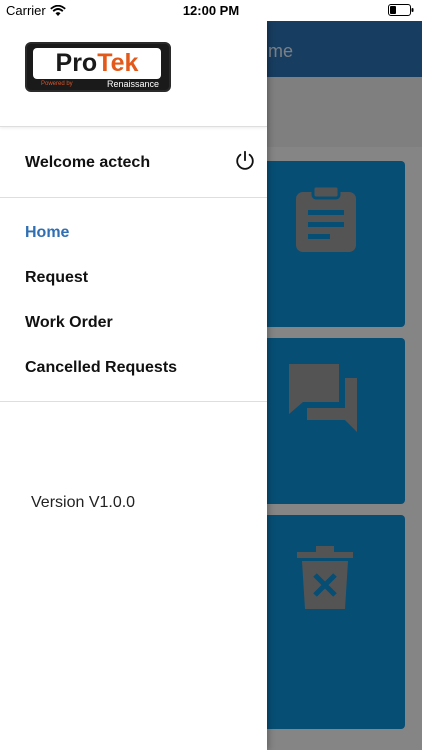 This screenshot has height=750, width=422. Describe the element at coordinates (88, 162) in the screenshot. I see `welcome-text: Welcome actech` at that location.